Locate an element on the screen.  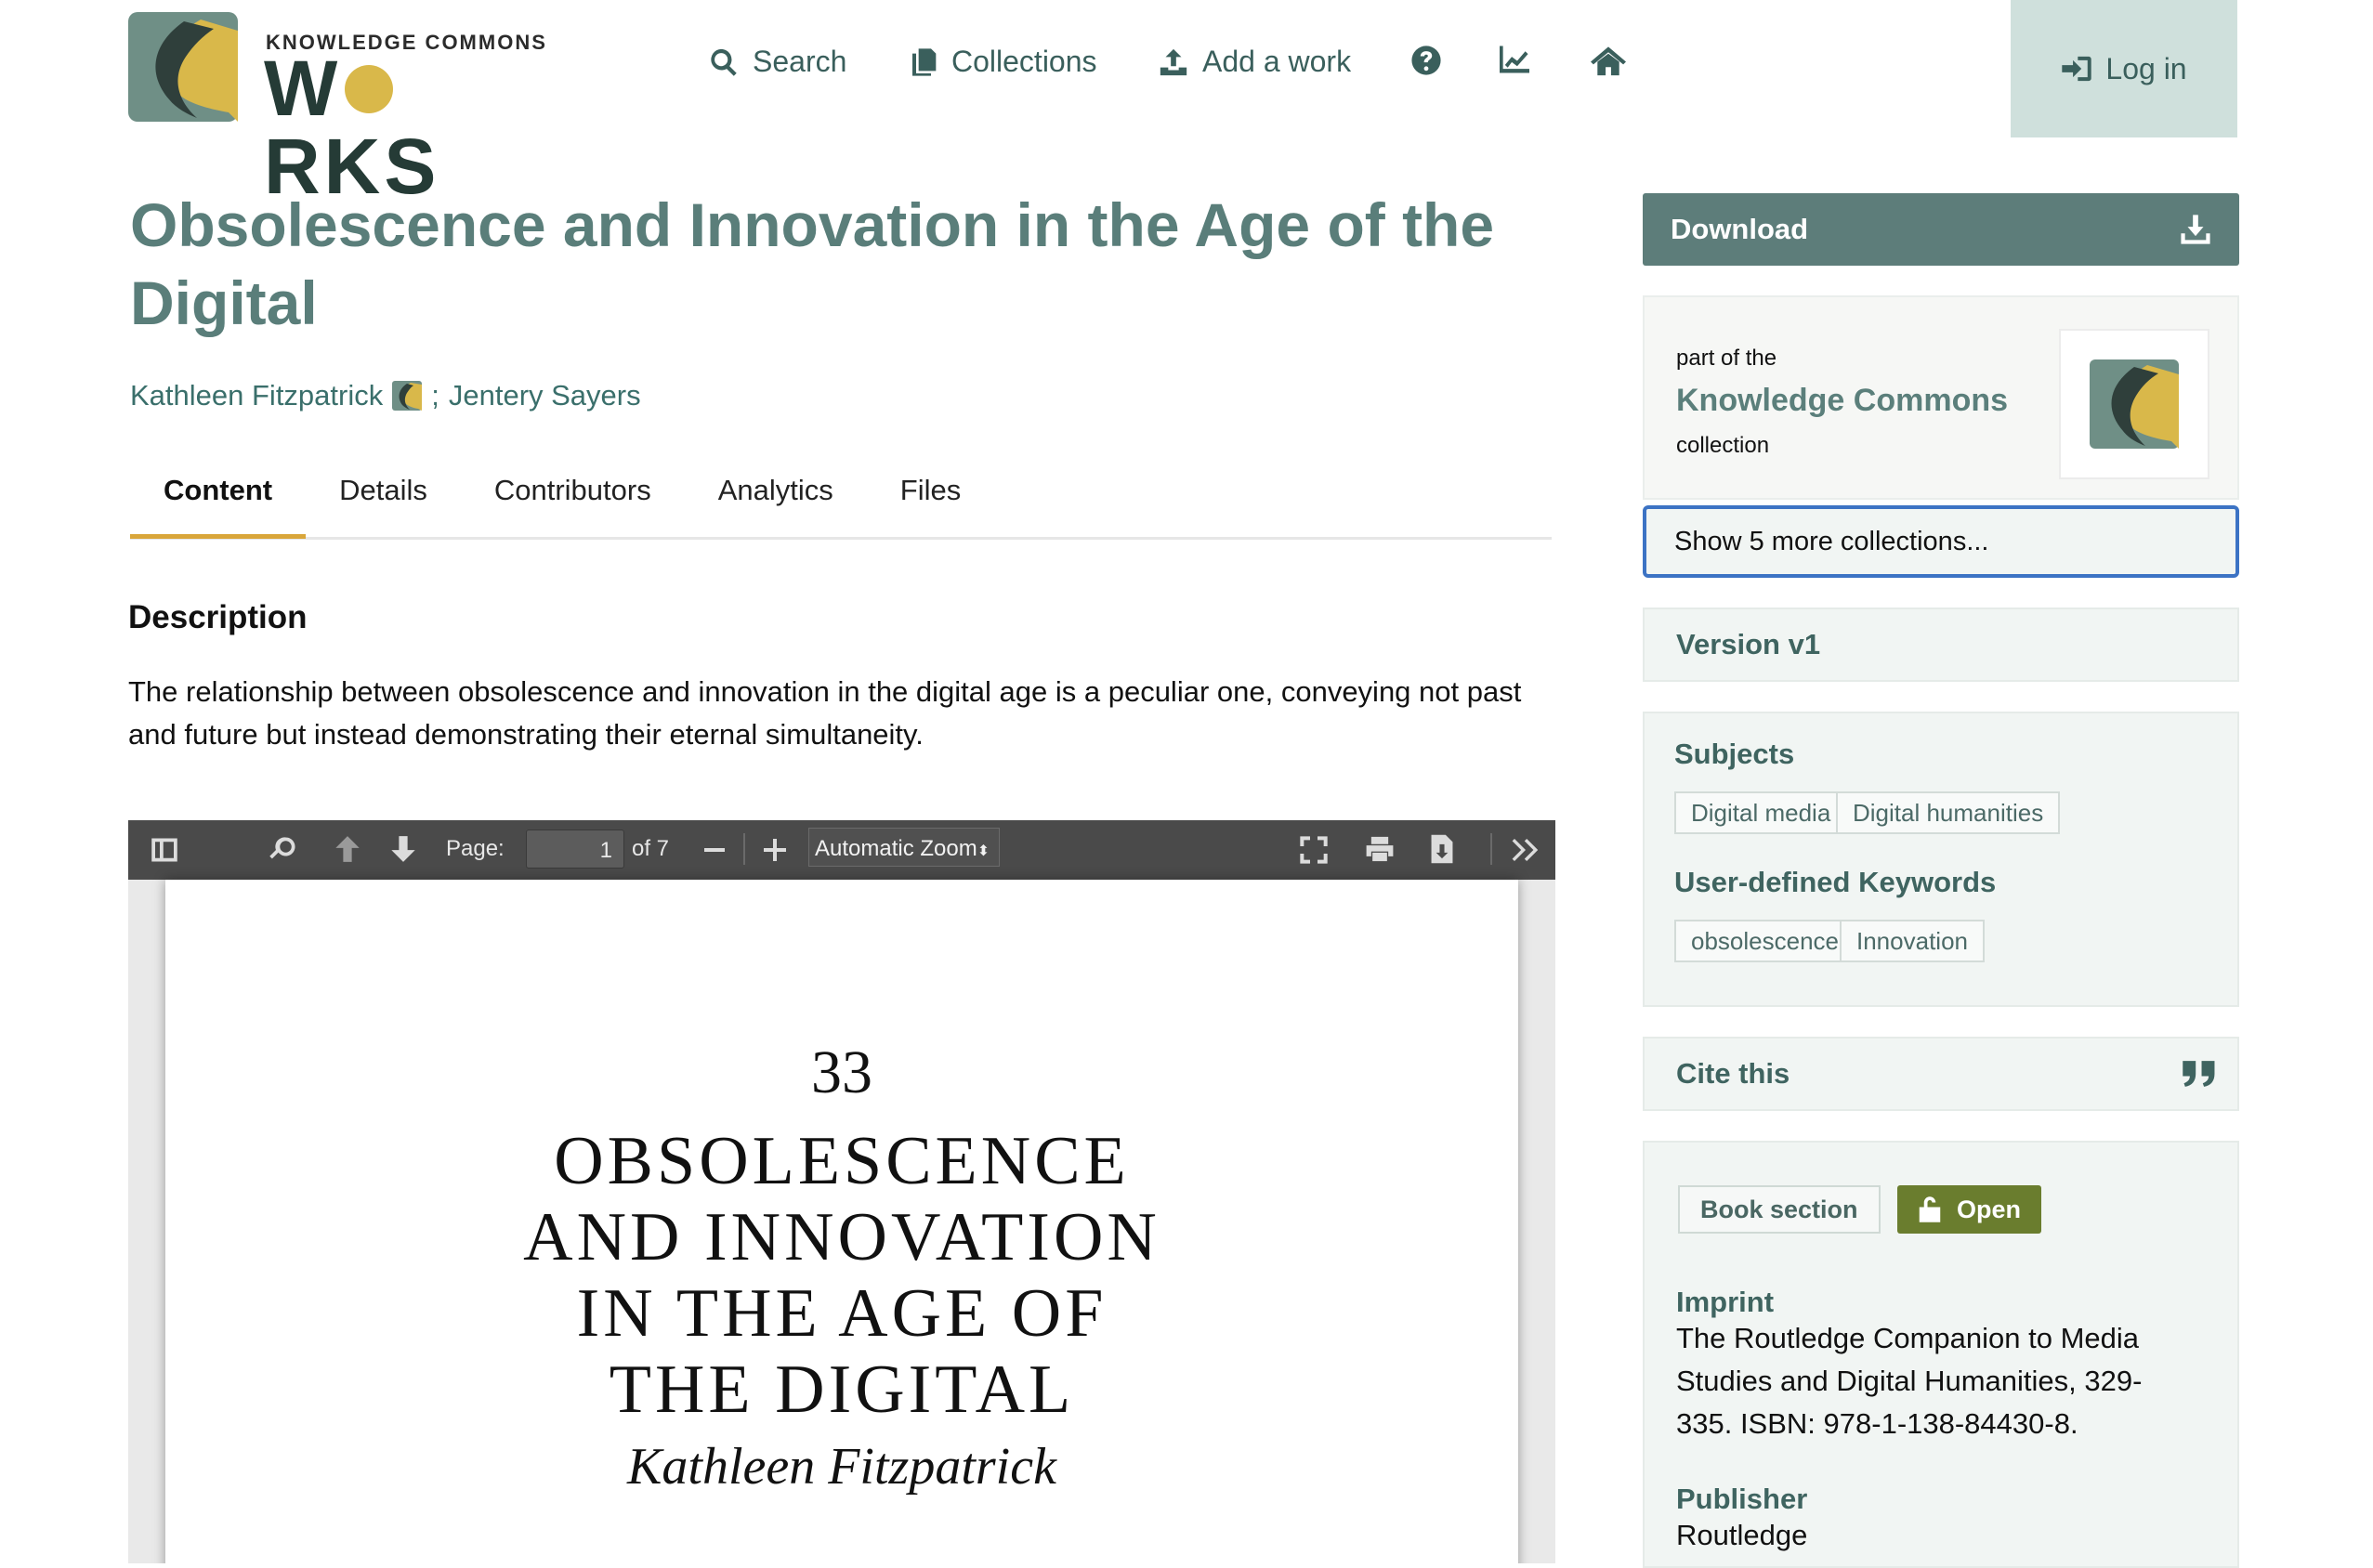
zoom-out-icon is located at coordinates (714, 851).